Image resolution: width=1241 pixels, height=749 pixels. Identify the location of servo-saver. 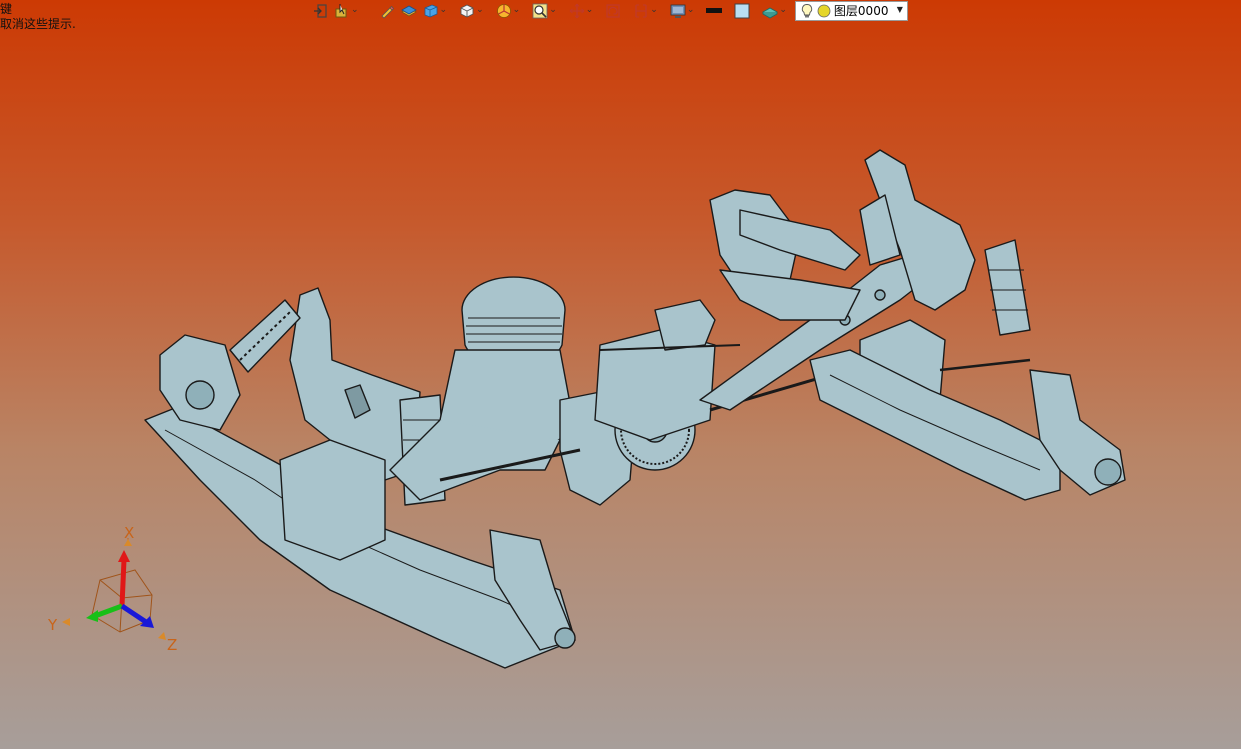
(685, 325).